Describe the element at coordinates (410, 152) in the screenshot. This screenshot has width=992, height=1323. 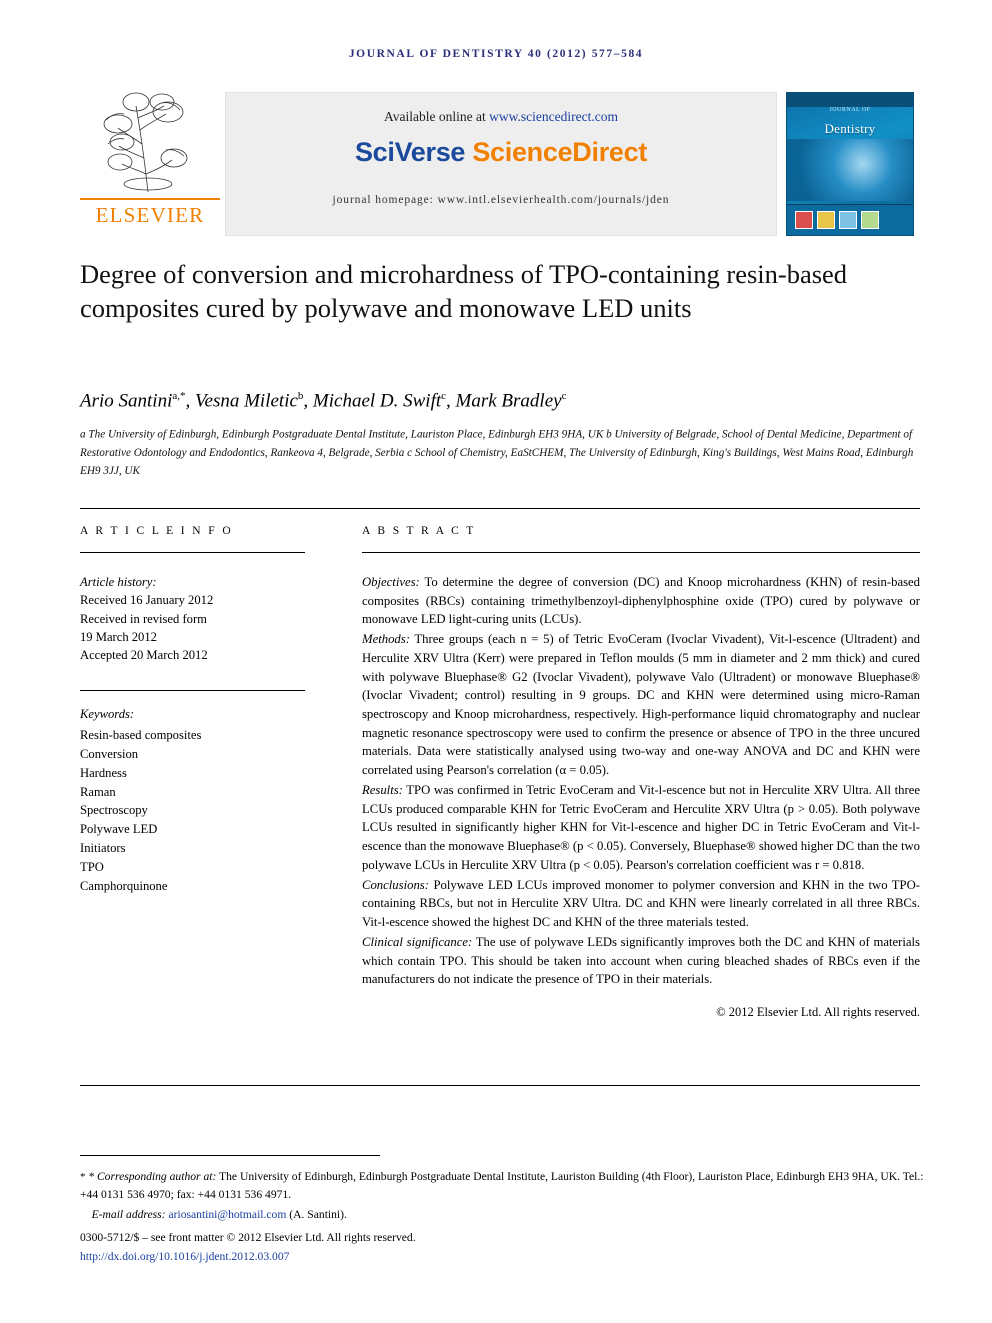
I see `sciverse-wordmark: SciVerse` at that location.